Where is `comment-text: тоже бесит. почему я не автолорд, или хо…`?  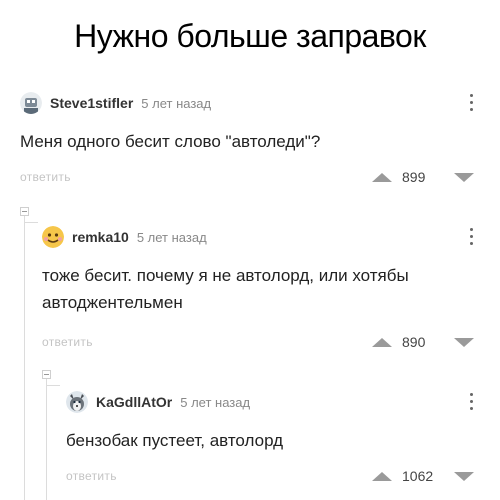
comment-text: тоже бесит. почему я не автолорд, или хо… is located at coordinates (225, 289).